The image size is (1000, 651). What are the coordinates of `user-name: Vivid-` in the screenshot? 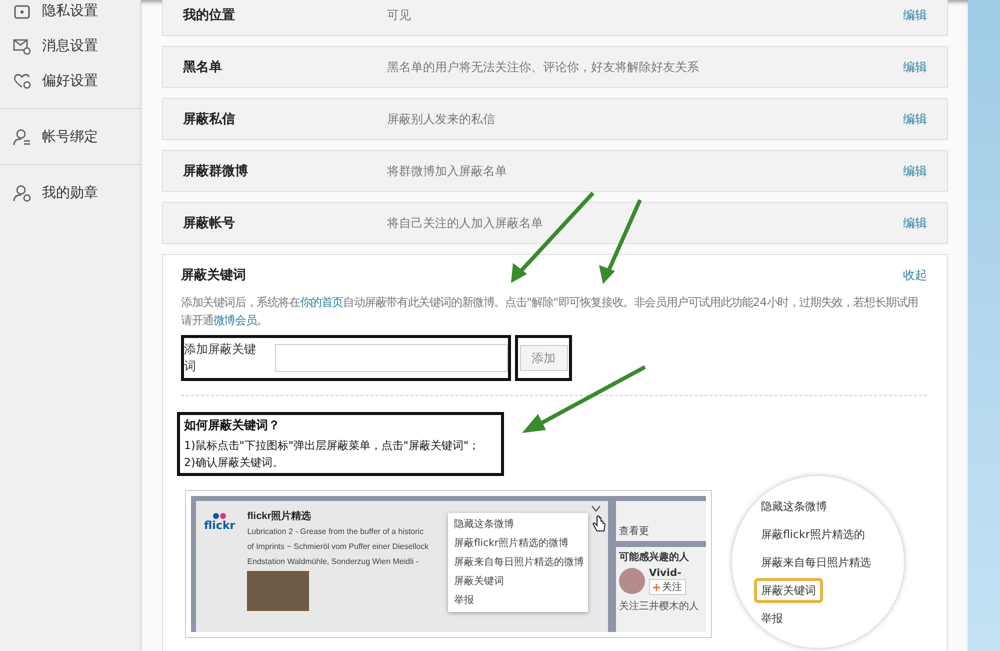 It's located at (665, 573).